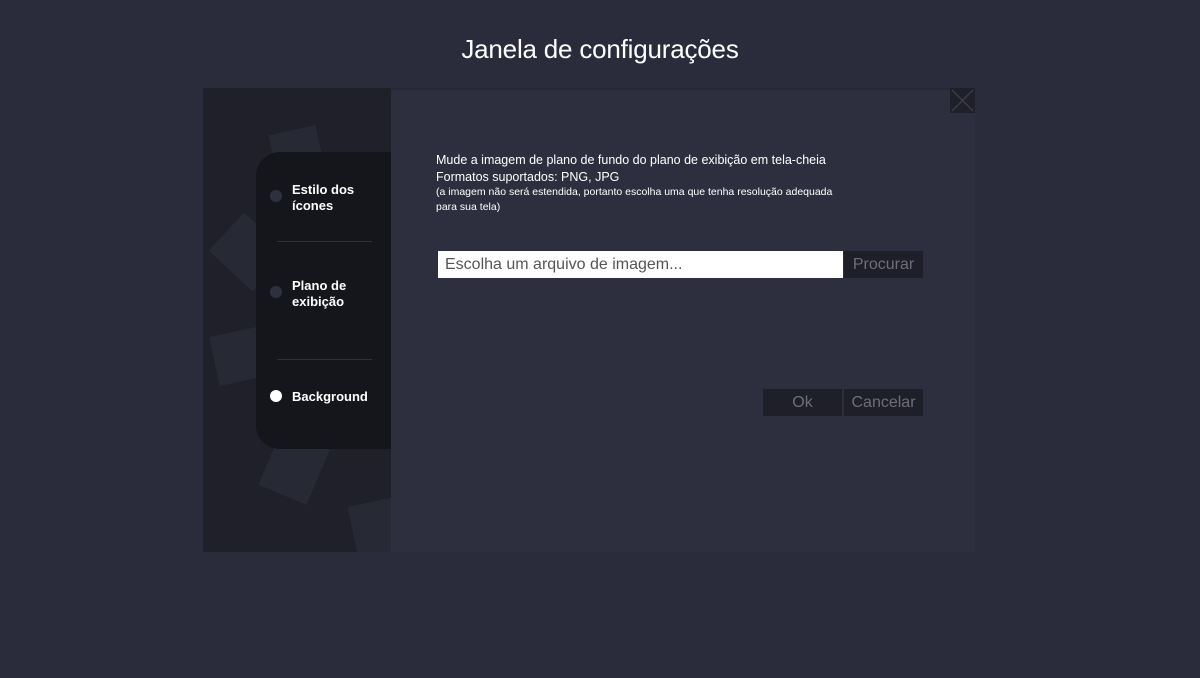 The image size is (1200, 678). I want to click on cancel-button: Cancelar, so click(883, 402).